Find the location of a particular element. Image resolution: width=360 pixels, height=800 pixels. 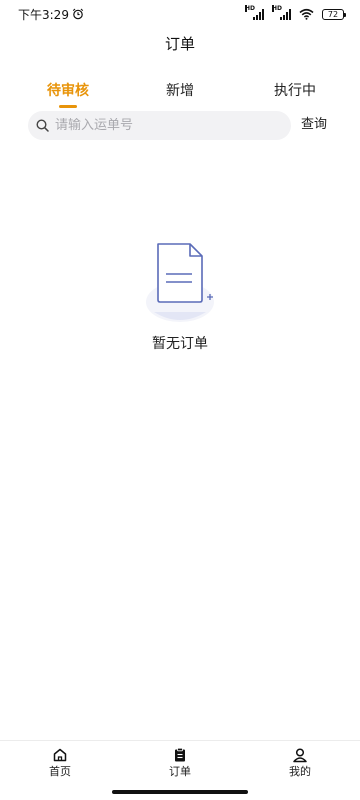

search-box is located at coordinates (159, 125).